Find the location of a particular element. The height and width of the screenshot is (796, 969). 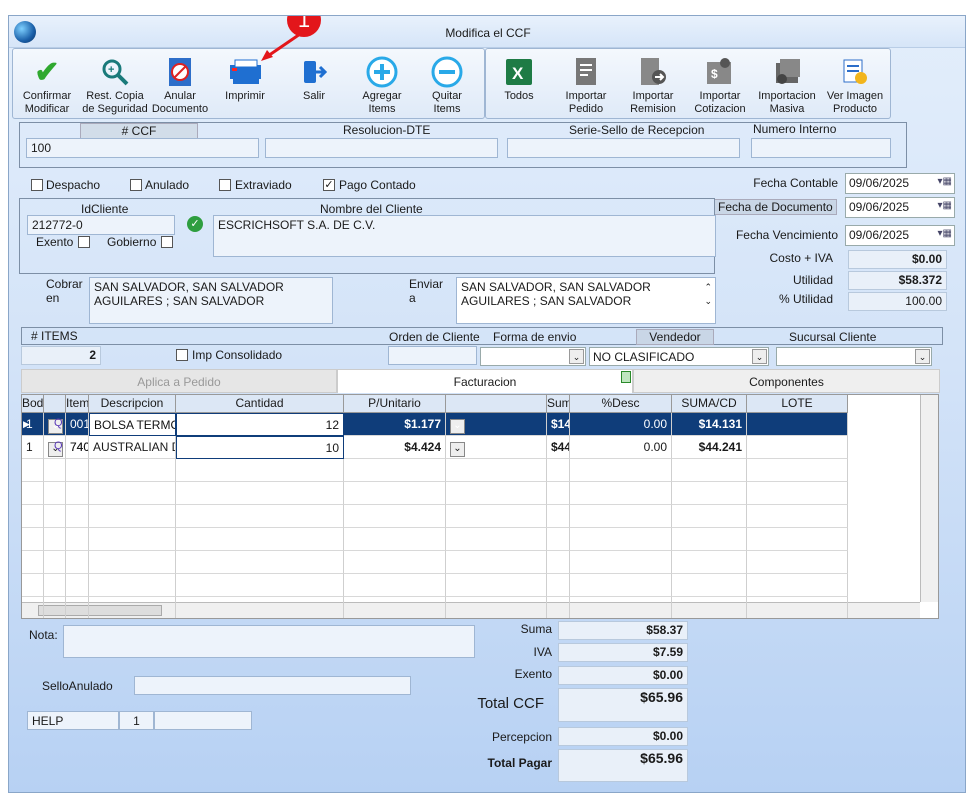

table-cell: ⌄ is located at coordinates (496, 424).